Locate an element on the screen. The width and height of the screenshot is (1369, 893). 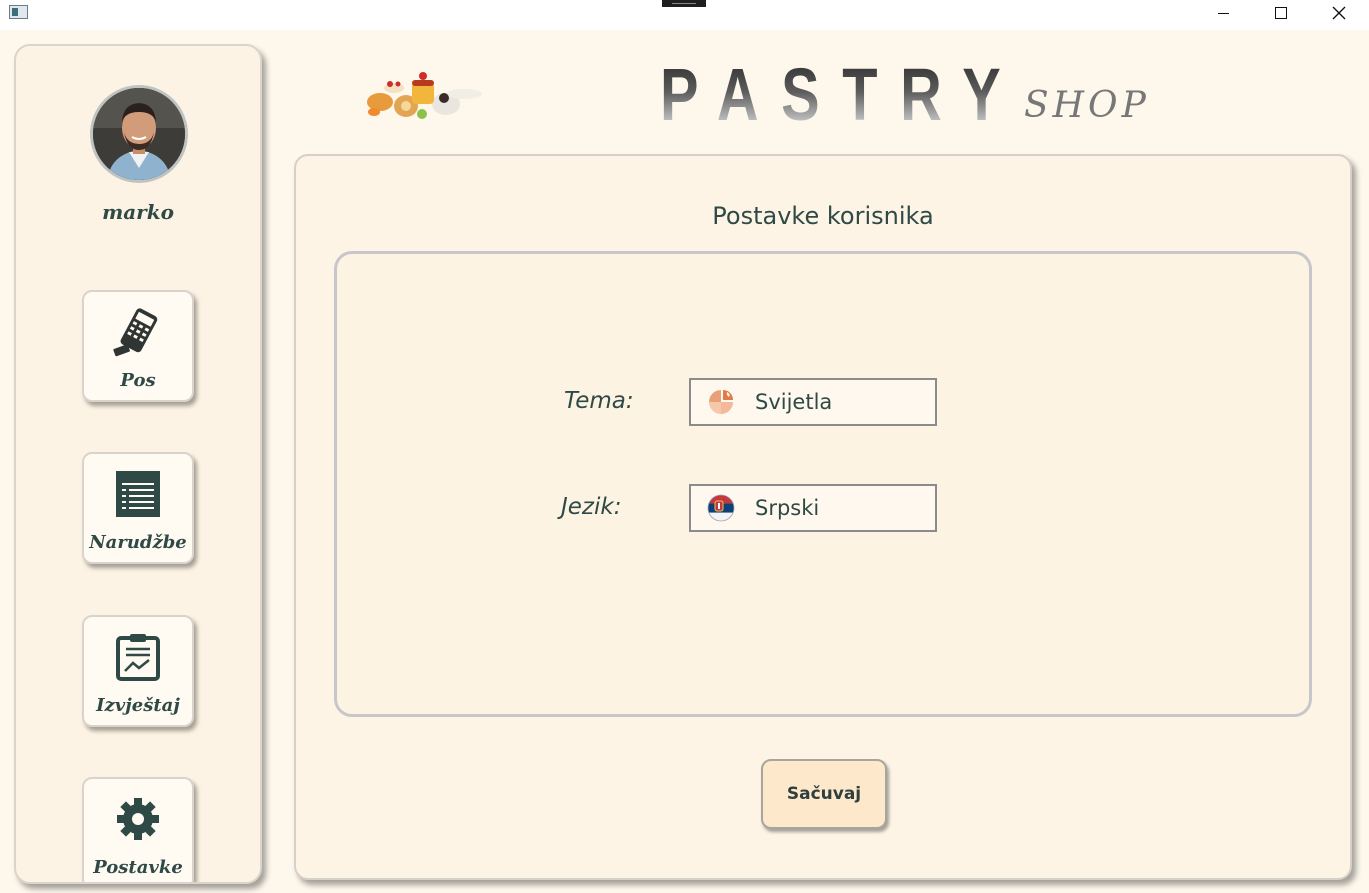
close-icon is located at coordinates (1339, 13).